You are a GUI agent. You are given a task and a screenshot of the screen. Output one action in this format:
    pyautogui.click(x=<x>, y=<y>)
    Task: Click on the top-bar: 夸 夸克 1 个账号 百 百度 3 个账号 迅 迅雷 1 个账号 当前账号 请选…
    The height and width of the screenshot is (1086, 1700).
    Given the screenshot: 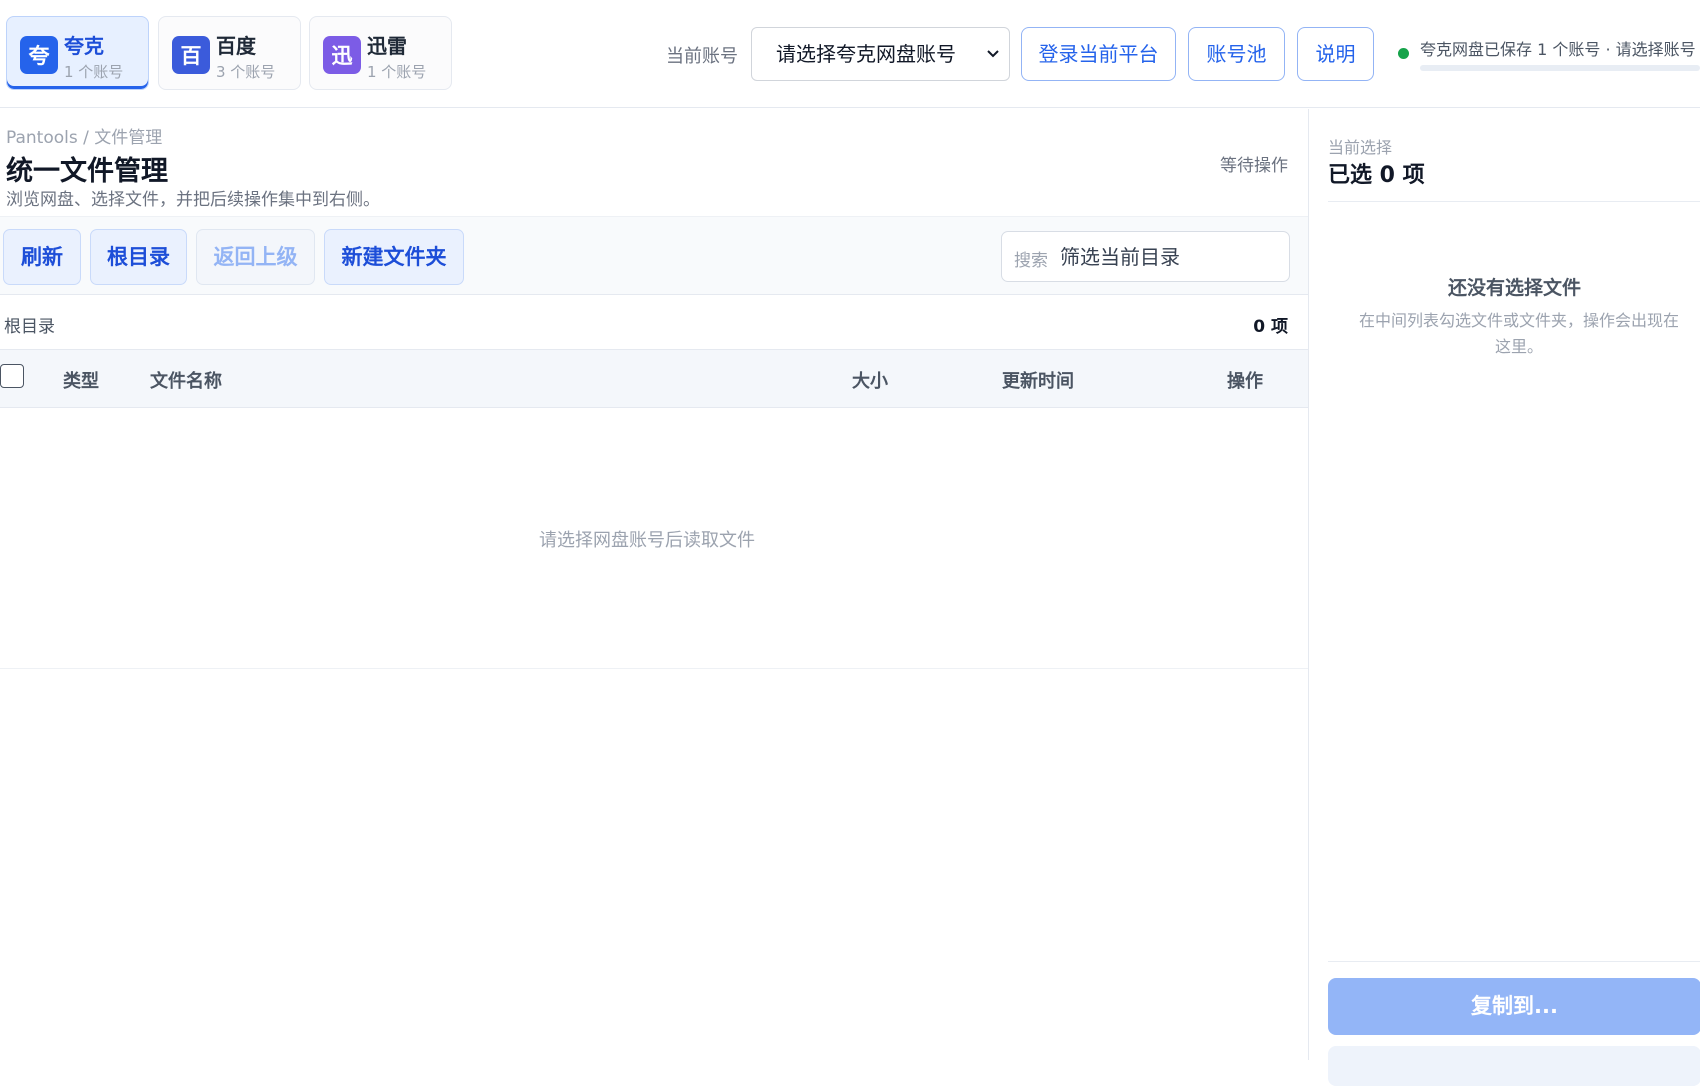 What is the action you would take?
    pyautogui.click(x=850, y=54)
    